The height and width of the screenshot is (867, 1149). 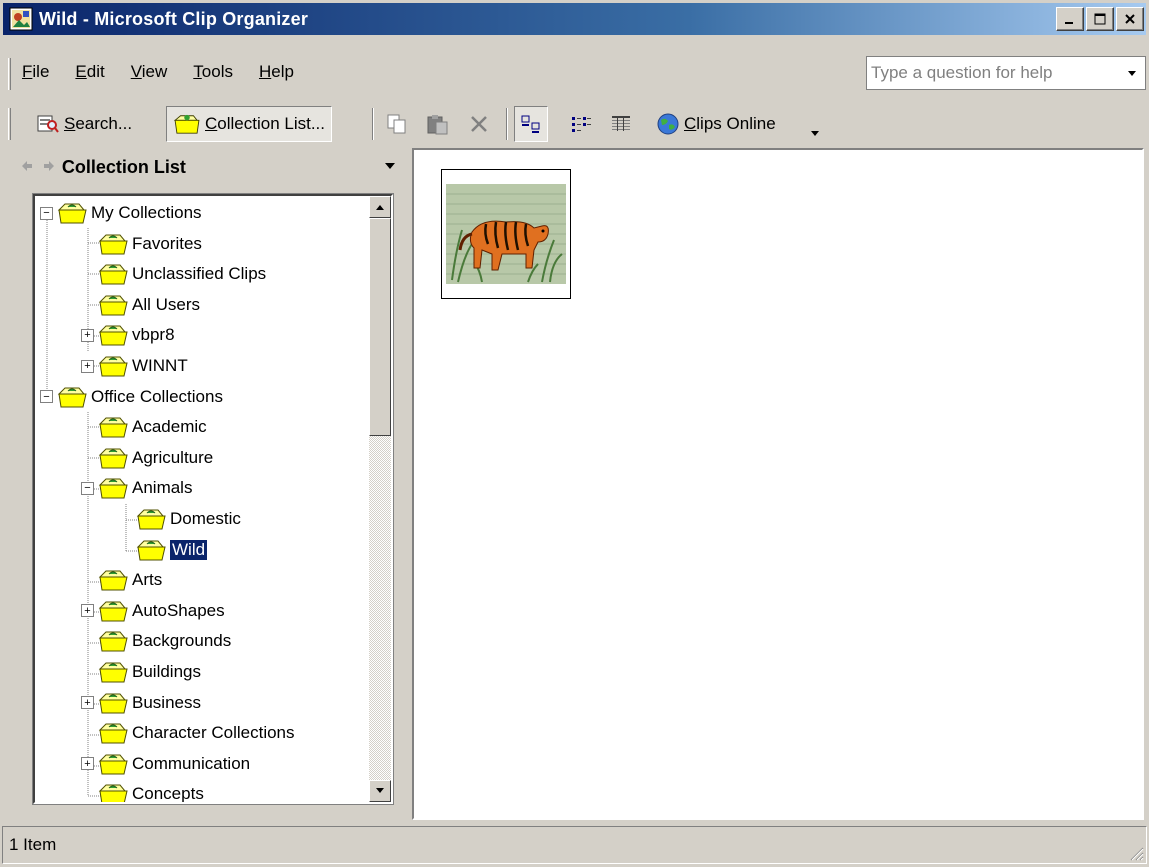 I want to click on tree-item: − Animals, so click(x=136, y=488).